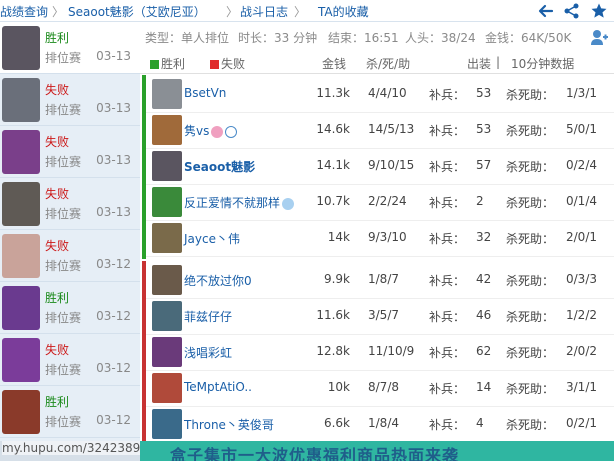  What do you see at coordinates (233, 64) in the screenshot?
I see `legend-lose-label: 失败` at bounding box center [233, 64].